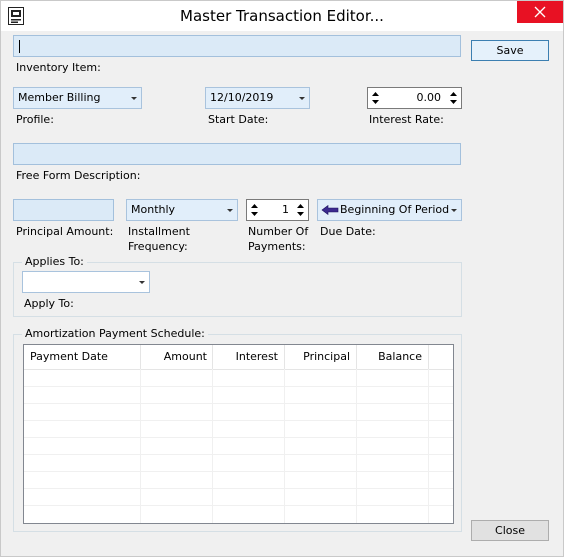 The width and height of the screenshot is (564, 557). I want to click on number-of-payments-spinner: 1, so click(277, 210).